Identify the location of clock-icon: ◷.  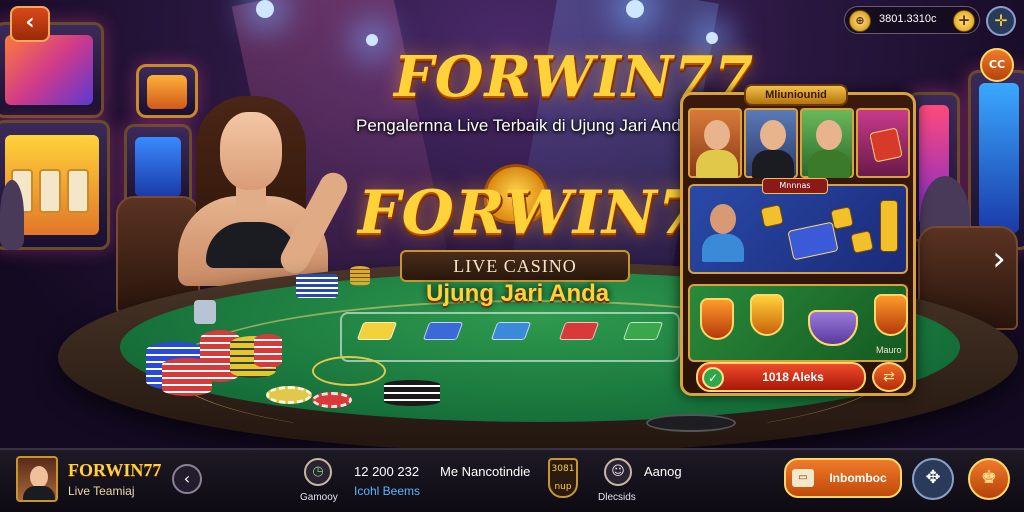
(318, 472).